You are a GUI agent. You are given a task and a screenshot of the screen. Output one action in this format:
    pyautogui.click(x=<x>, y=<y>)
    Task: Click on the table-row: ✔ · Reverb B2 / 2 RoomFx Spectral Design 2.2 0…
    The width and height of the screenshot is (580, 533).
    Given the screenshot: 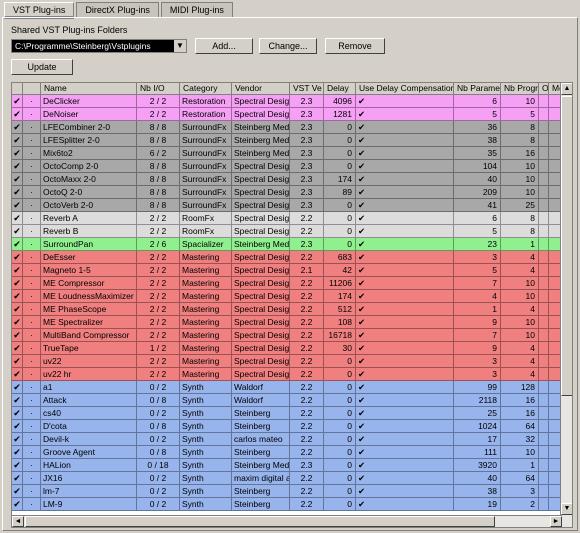 What is the action you would take?
    pyautogui.click(x=286, y=231)
    